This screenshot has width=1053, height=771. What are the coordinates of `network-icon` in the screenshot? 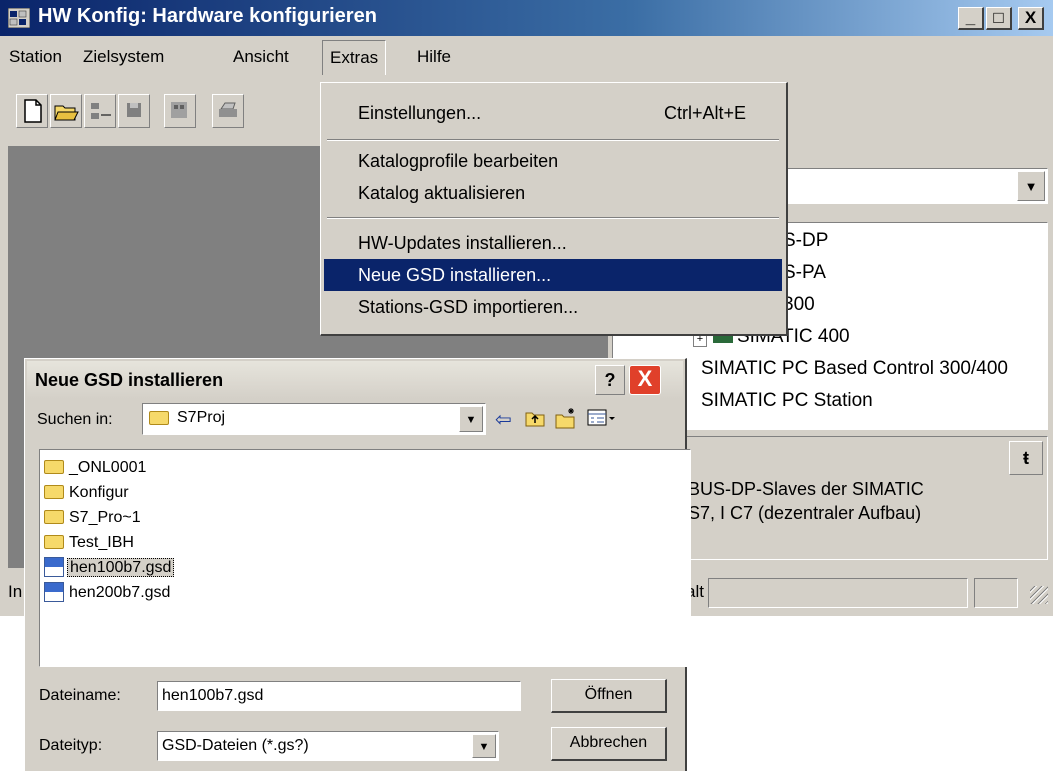 It's located at (101, 111).